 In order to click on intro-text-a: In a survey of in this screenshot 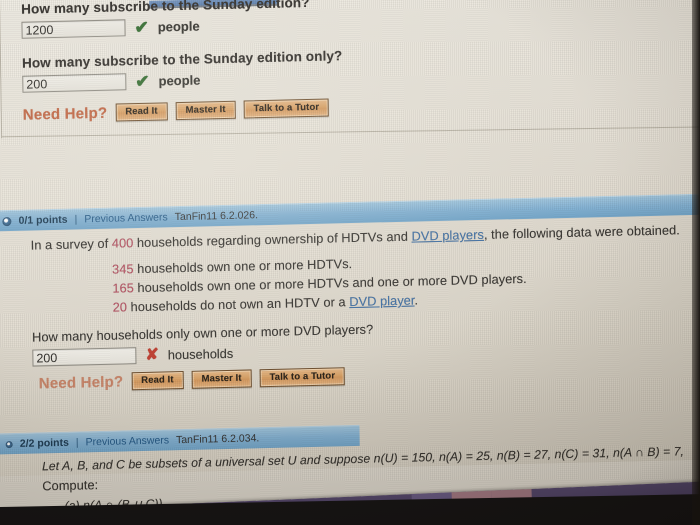, I will do `click(71, 244)`.